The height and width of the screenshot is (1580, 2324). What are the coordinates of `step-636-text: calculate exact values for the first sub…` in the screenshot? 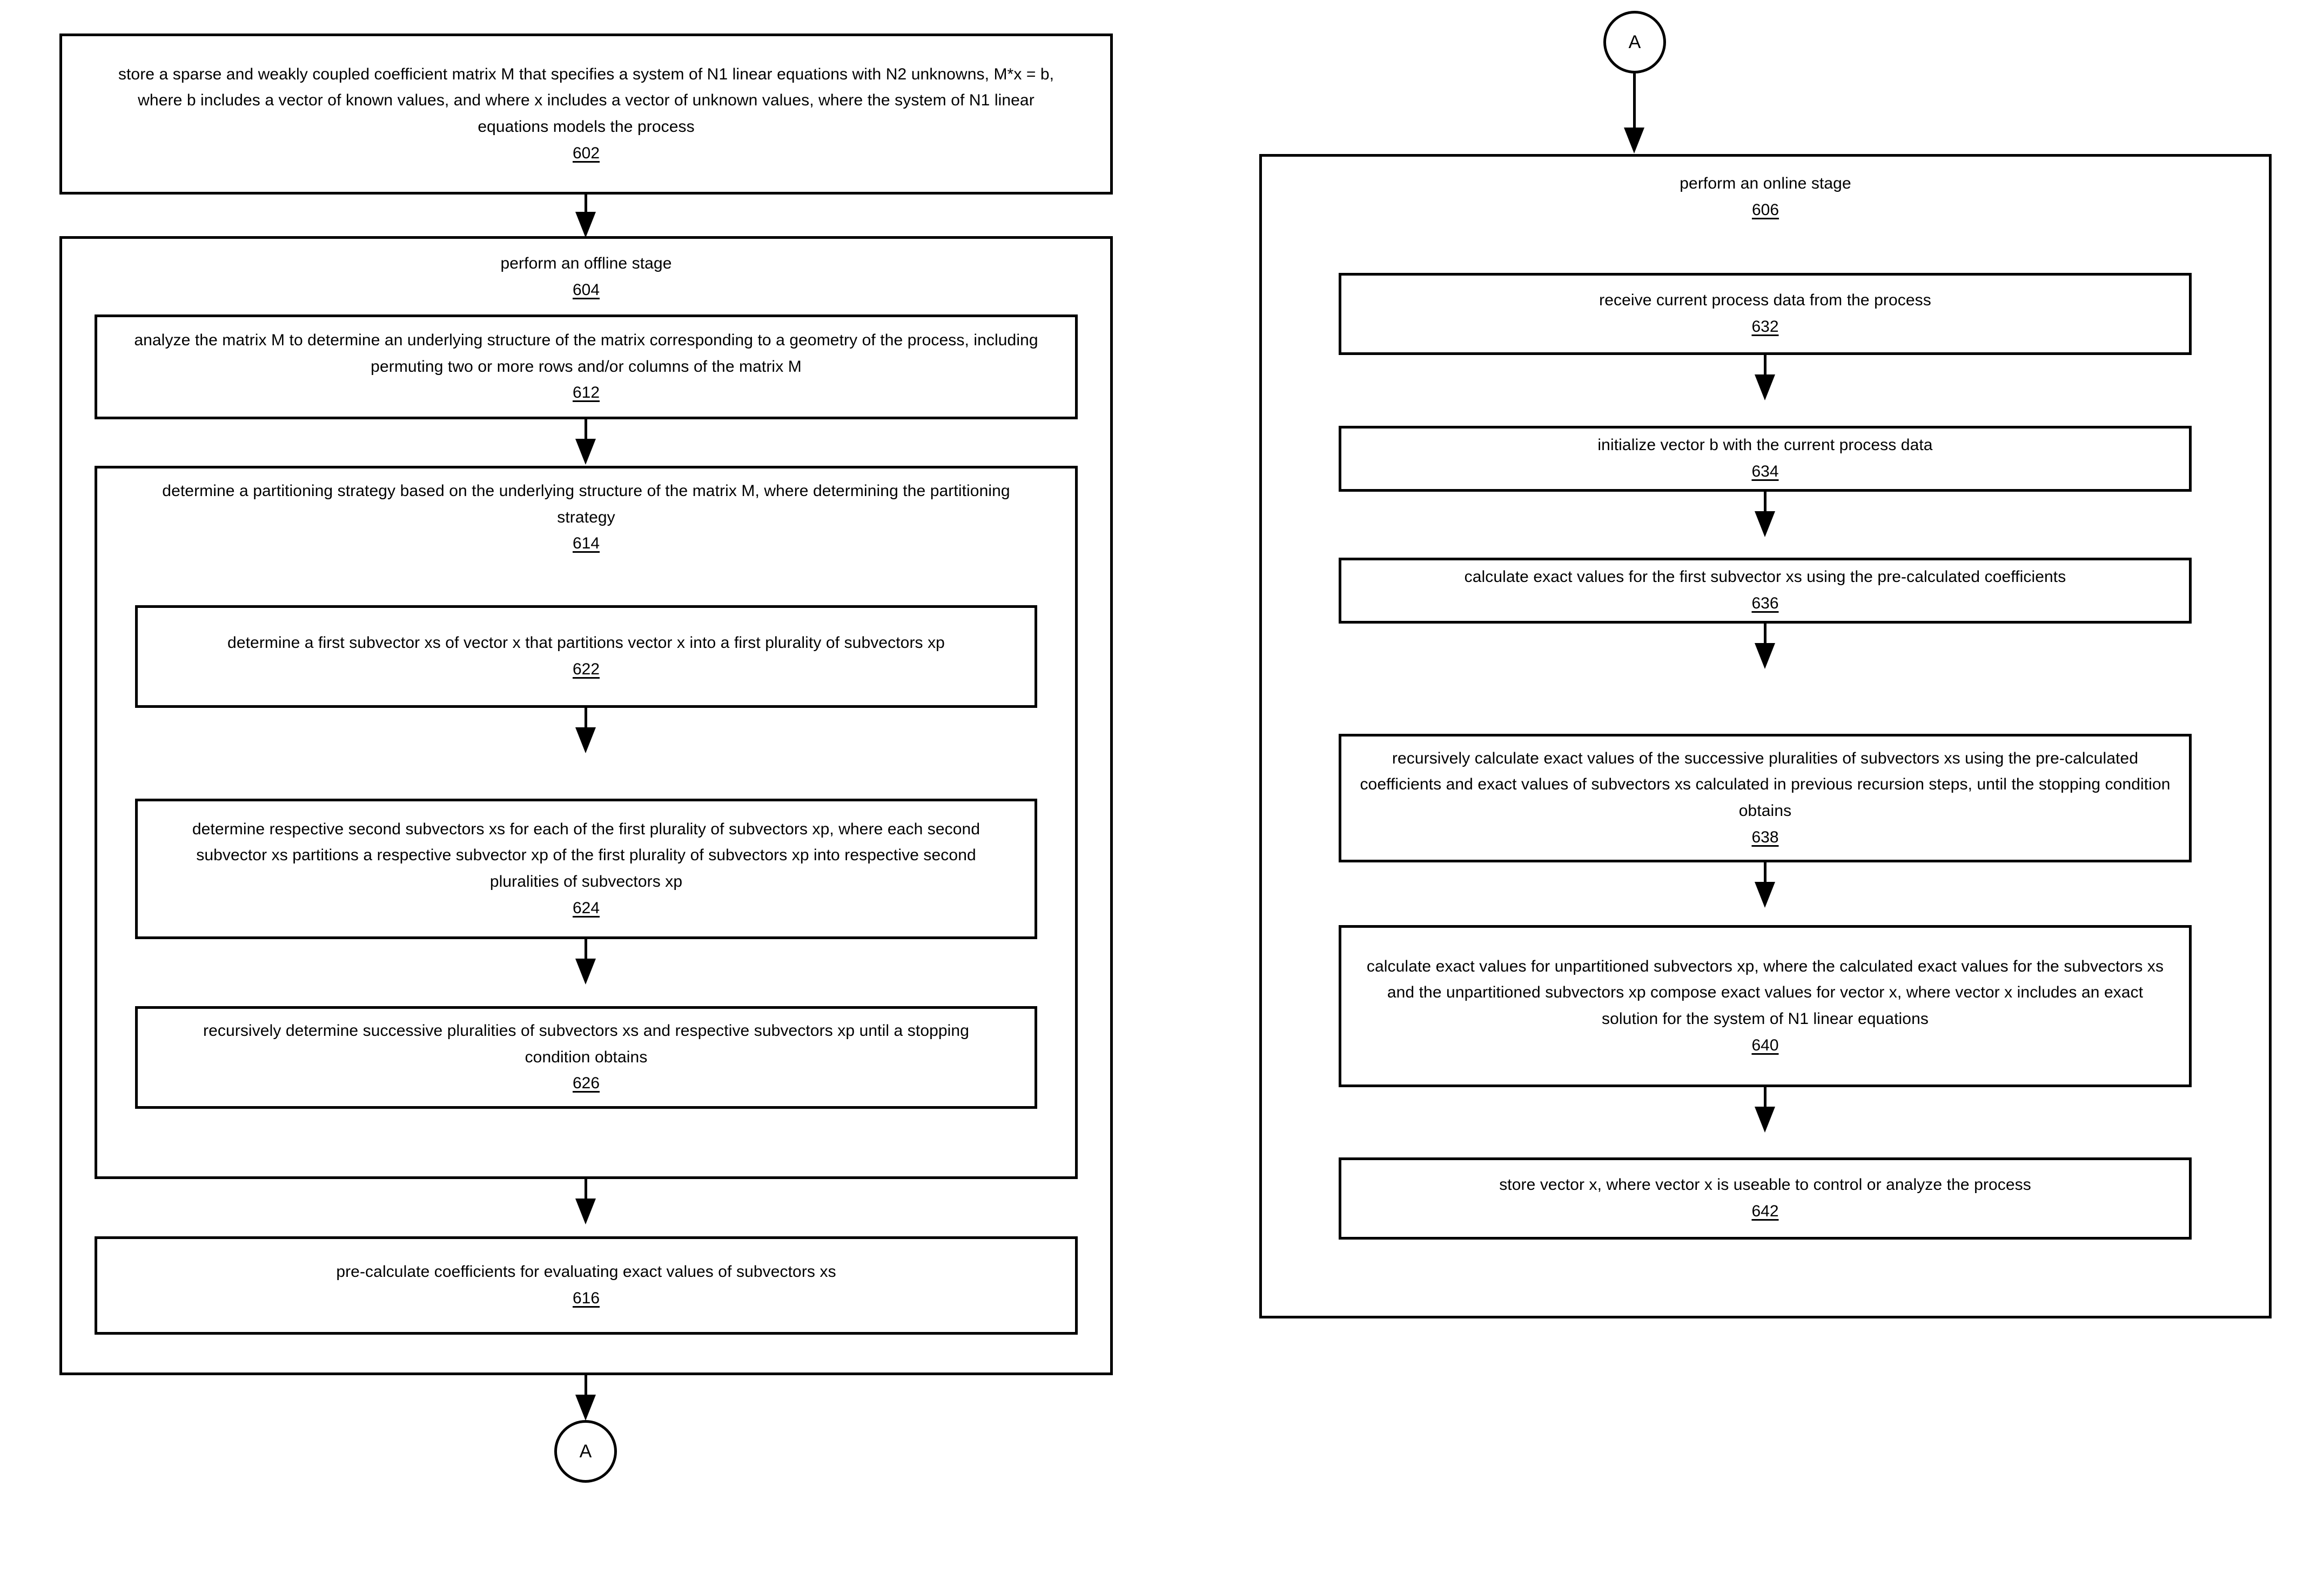 It's located at (1765, 577).